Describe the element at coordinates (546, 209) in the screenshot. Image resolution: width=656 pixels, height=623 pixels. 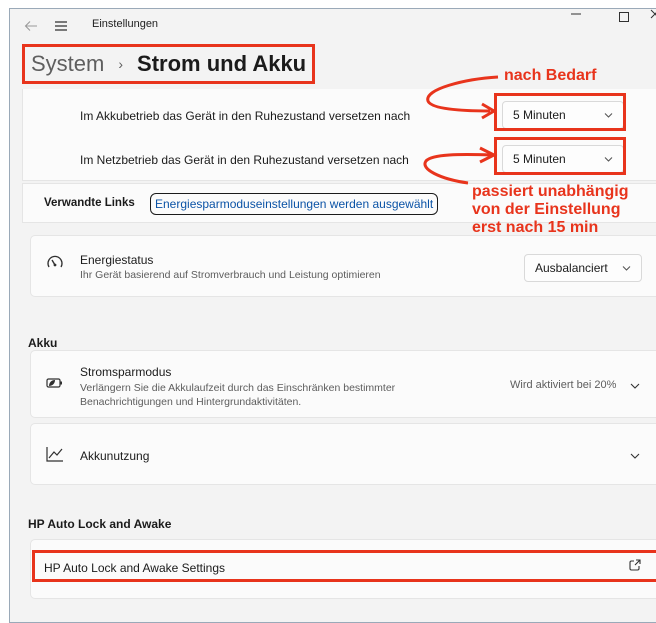
I see `annotation-note-line2: von der Einstellung` at that location.